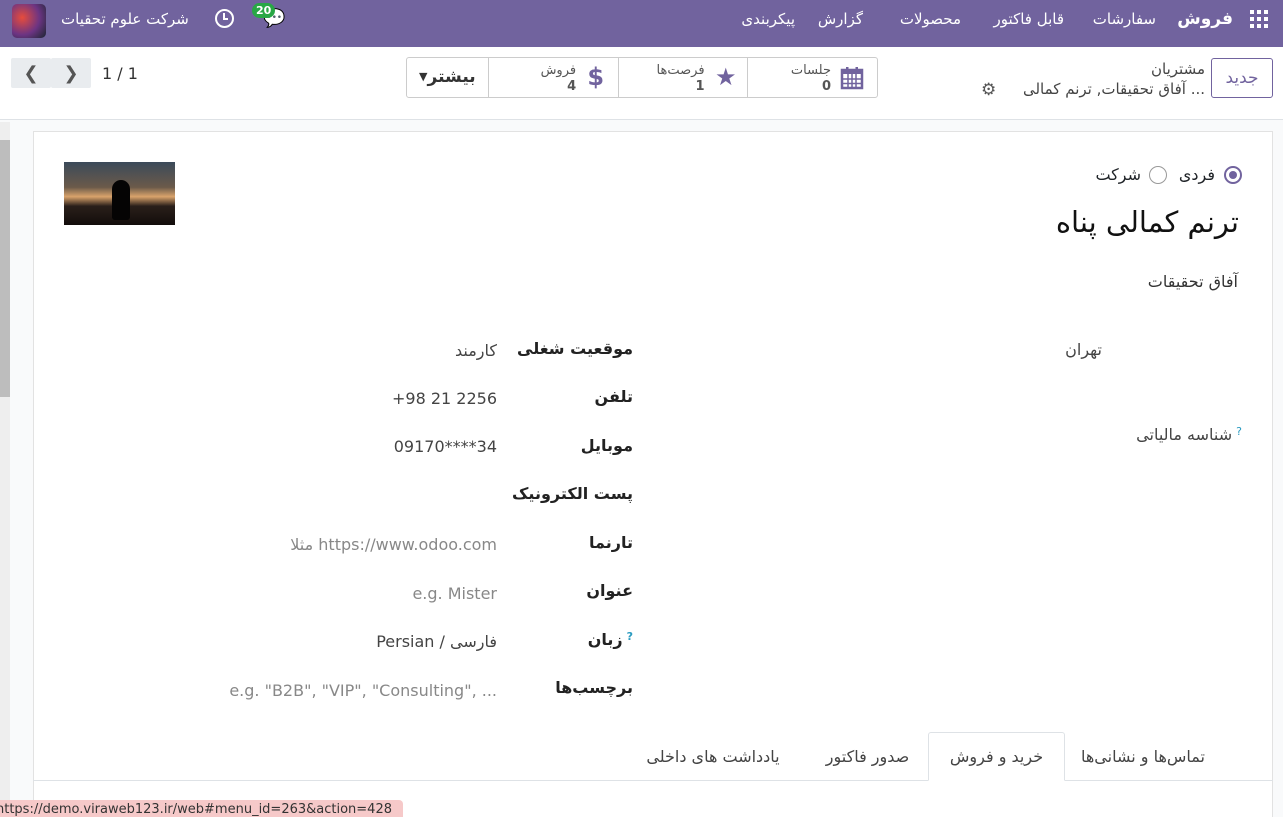 This screenshot has height=817, width=1283. I want to click on tab-sales-purchase: خرید و فروش, so click(996, 756).